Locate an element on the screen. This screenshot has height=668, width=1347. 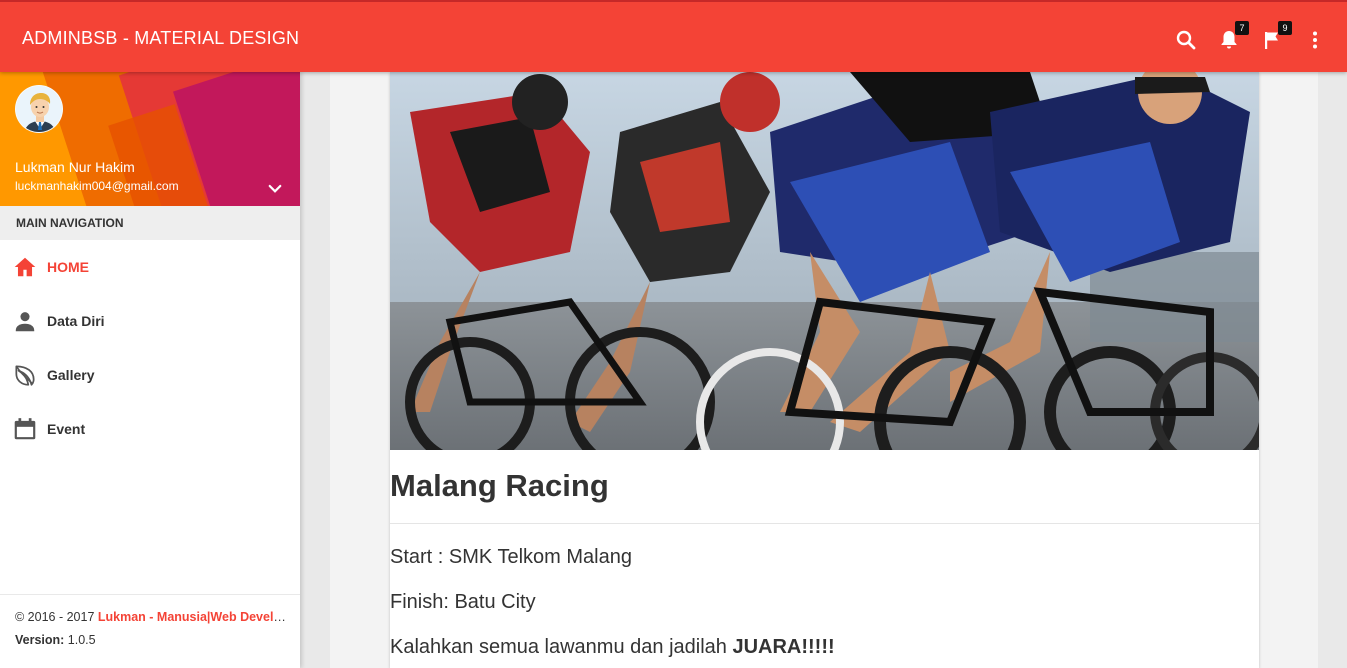
sidebar-item-label: Event is located at coordinates (66, 429).